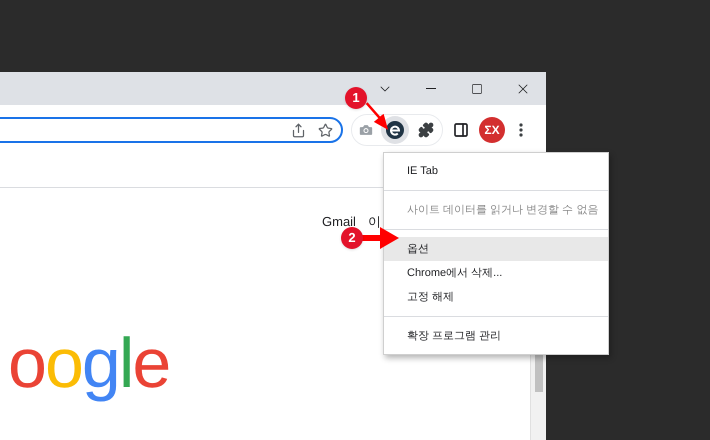 This screenshot has height=440, width=710. What do you see at coordinates (366, 130) in the screenshot?
I see `camera-icon` at bounding box center [366, 130].